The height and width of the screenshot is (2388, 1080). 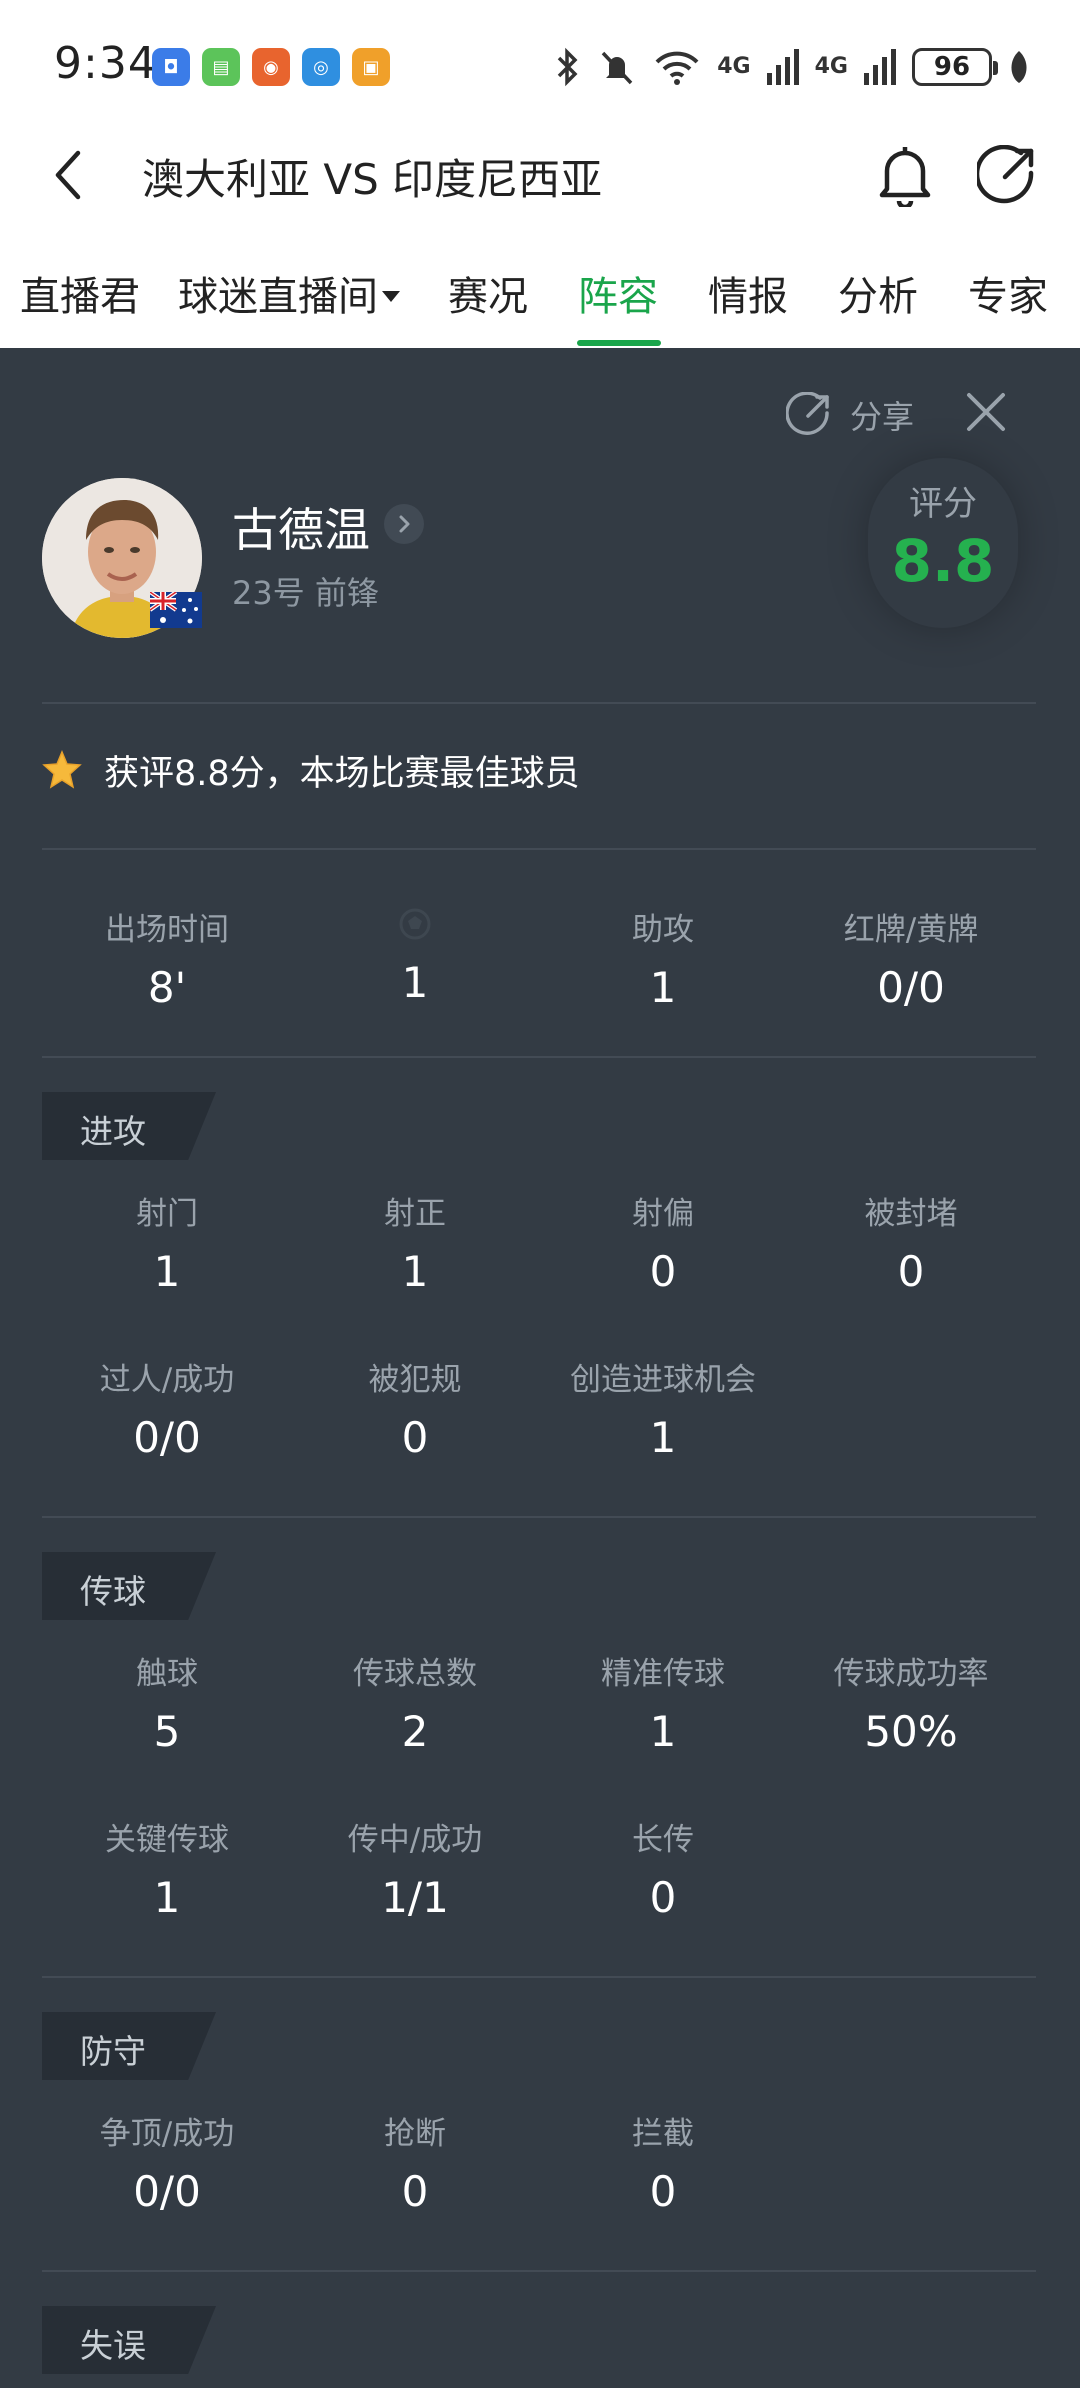 What do you see at coordinates (167, 1731) in the screenshot?
I see `stat-value: 5` at bounding box center [167, 1731].